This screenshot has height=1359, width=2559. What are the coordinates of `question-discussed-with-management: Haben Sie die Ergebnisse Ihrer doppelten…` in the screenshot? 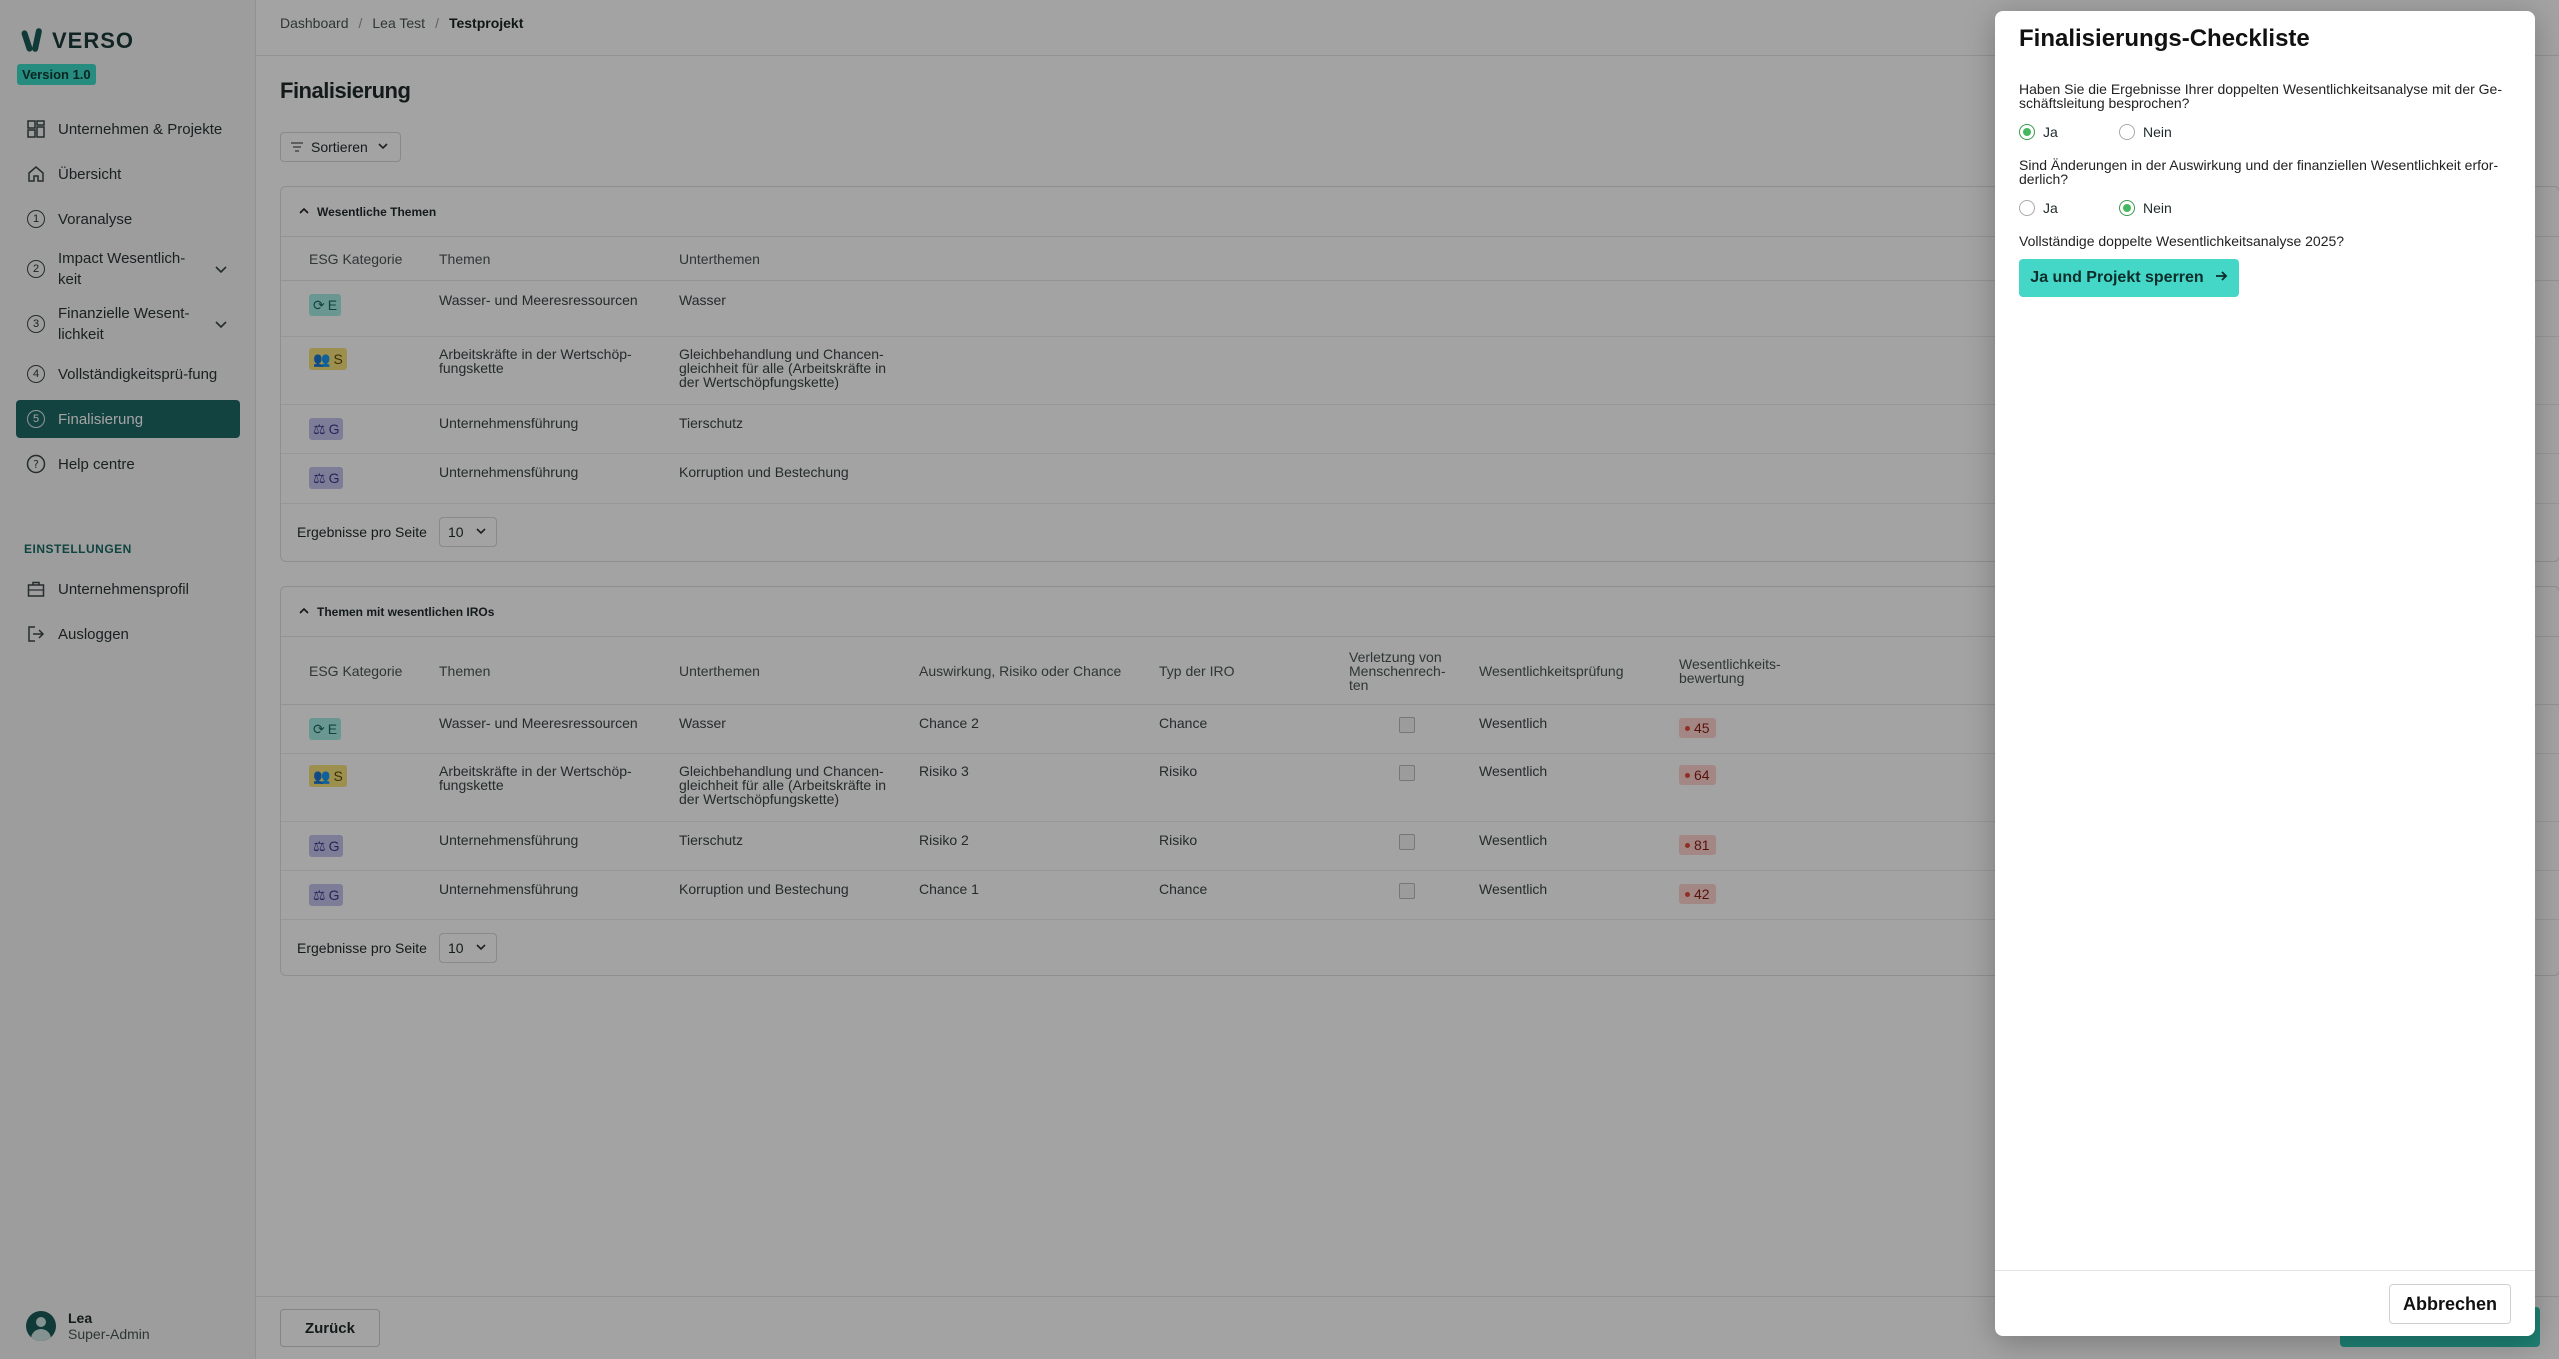 It's located at (2260, 96).